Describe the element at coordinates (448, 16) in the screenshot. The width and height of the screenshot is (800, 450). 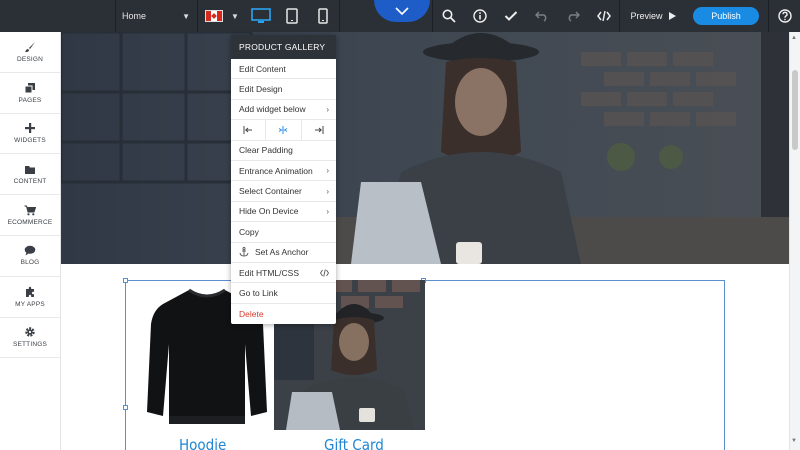
I see `search-button` at that location.